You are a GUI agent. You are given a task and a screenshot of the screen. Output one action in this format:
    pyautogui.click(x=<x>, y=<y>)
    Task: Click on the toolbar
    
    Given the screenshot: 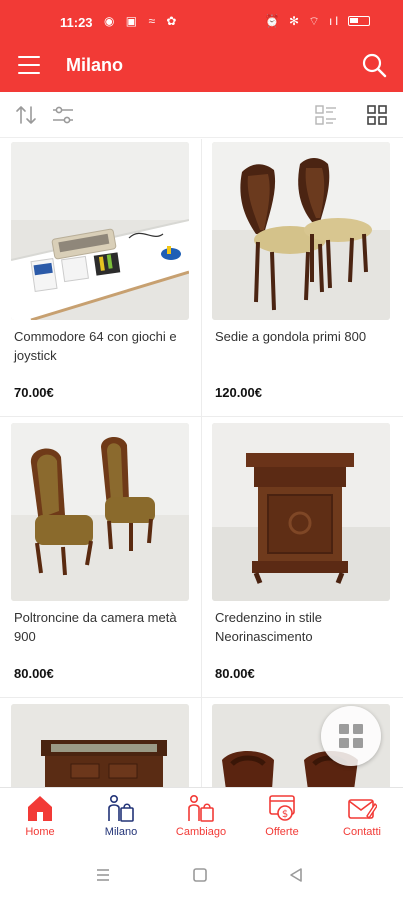 What is the action you would take?
    pyautogui.click(x=201, y=115)
    